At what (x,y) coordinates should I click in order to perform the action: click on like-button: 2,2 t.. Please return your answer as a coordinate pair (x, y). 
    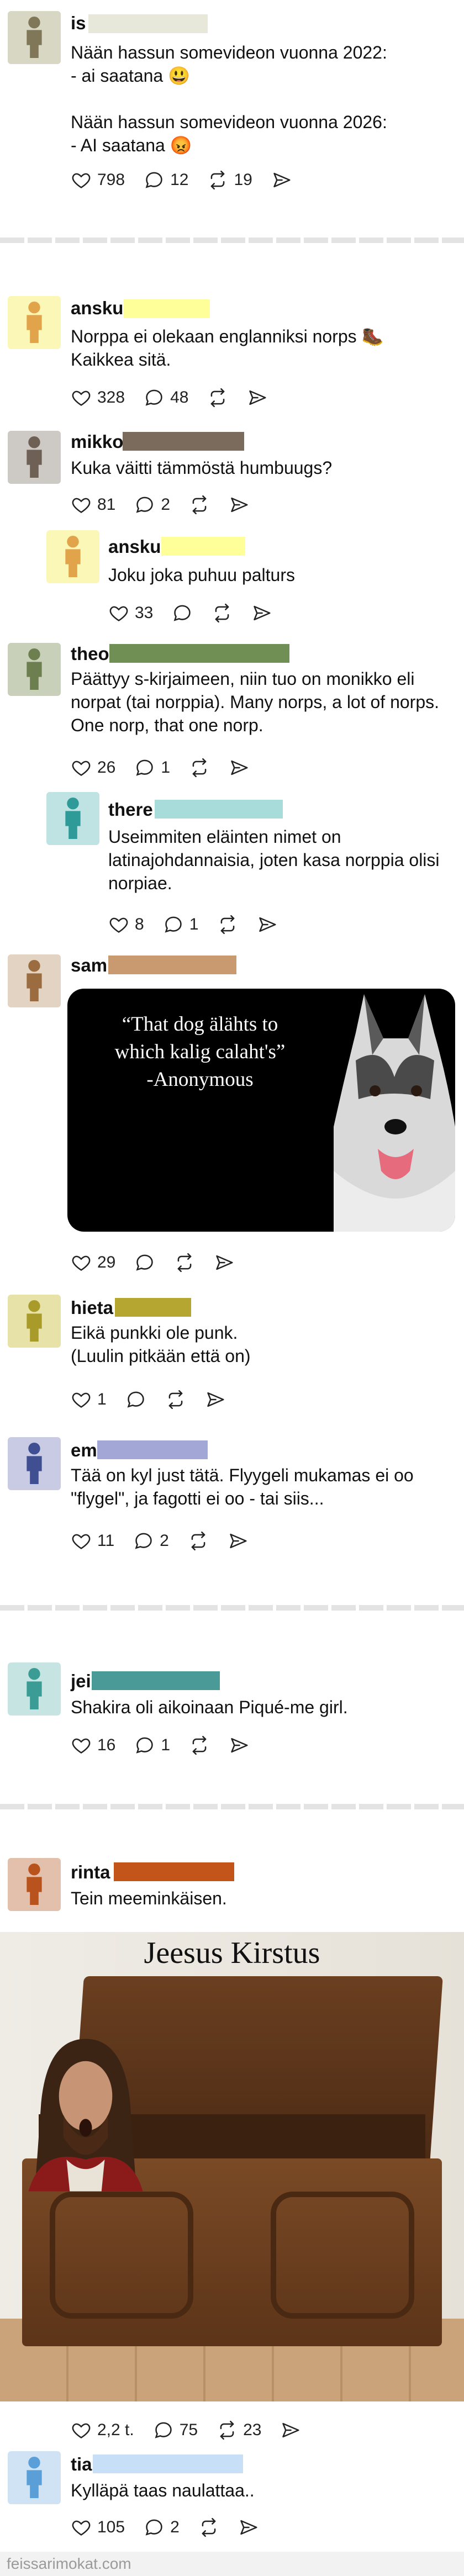
    Looking at the image, I should click on (102, 2430).